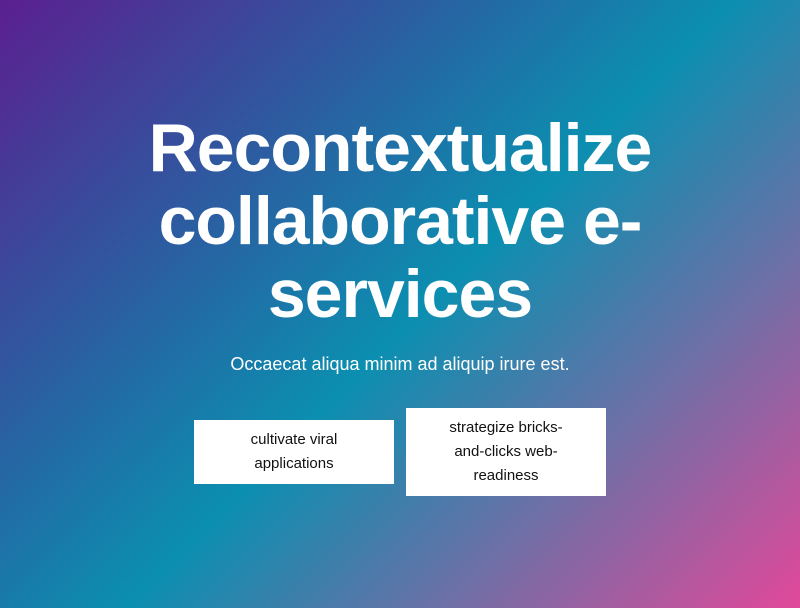 This screenshot has height=608, width=800. What do you see at coordinates (506, 427) in the screenshot?
I see `button-label-line: strategize bricks-` at bounding box center [506, 427].